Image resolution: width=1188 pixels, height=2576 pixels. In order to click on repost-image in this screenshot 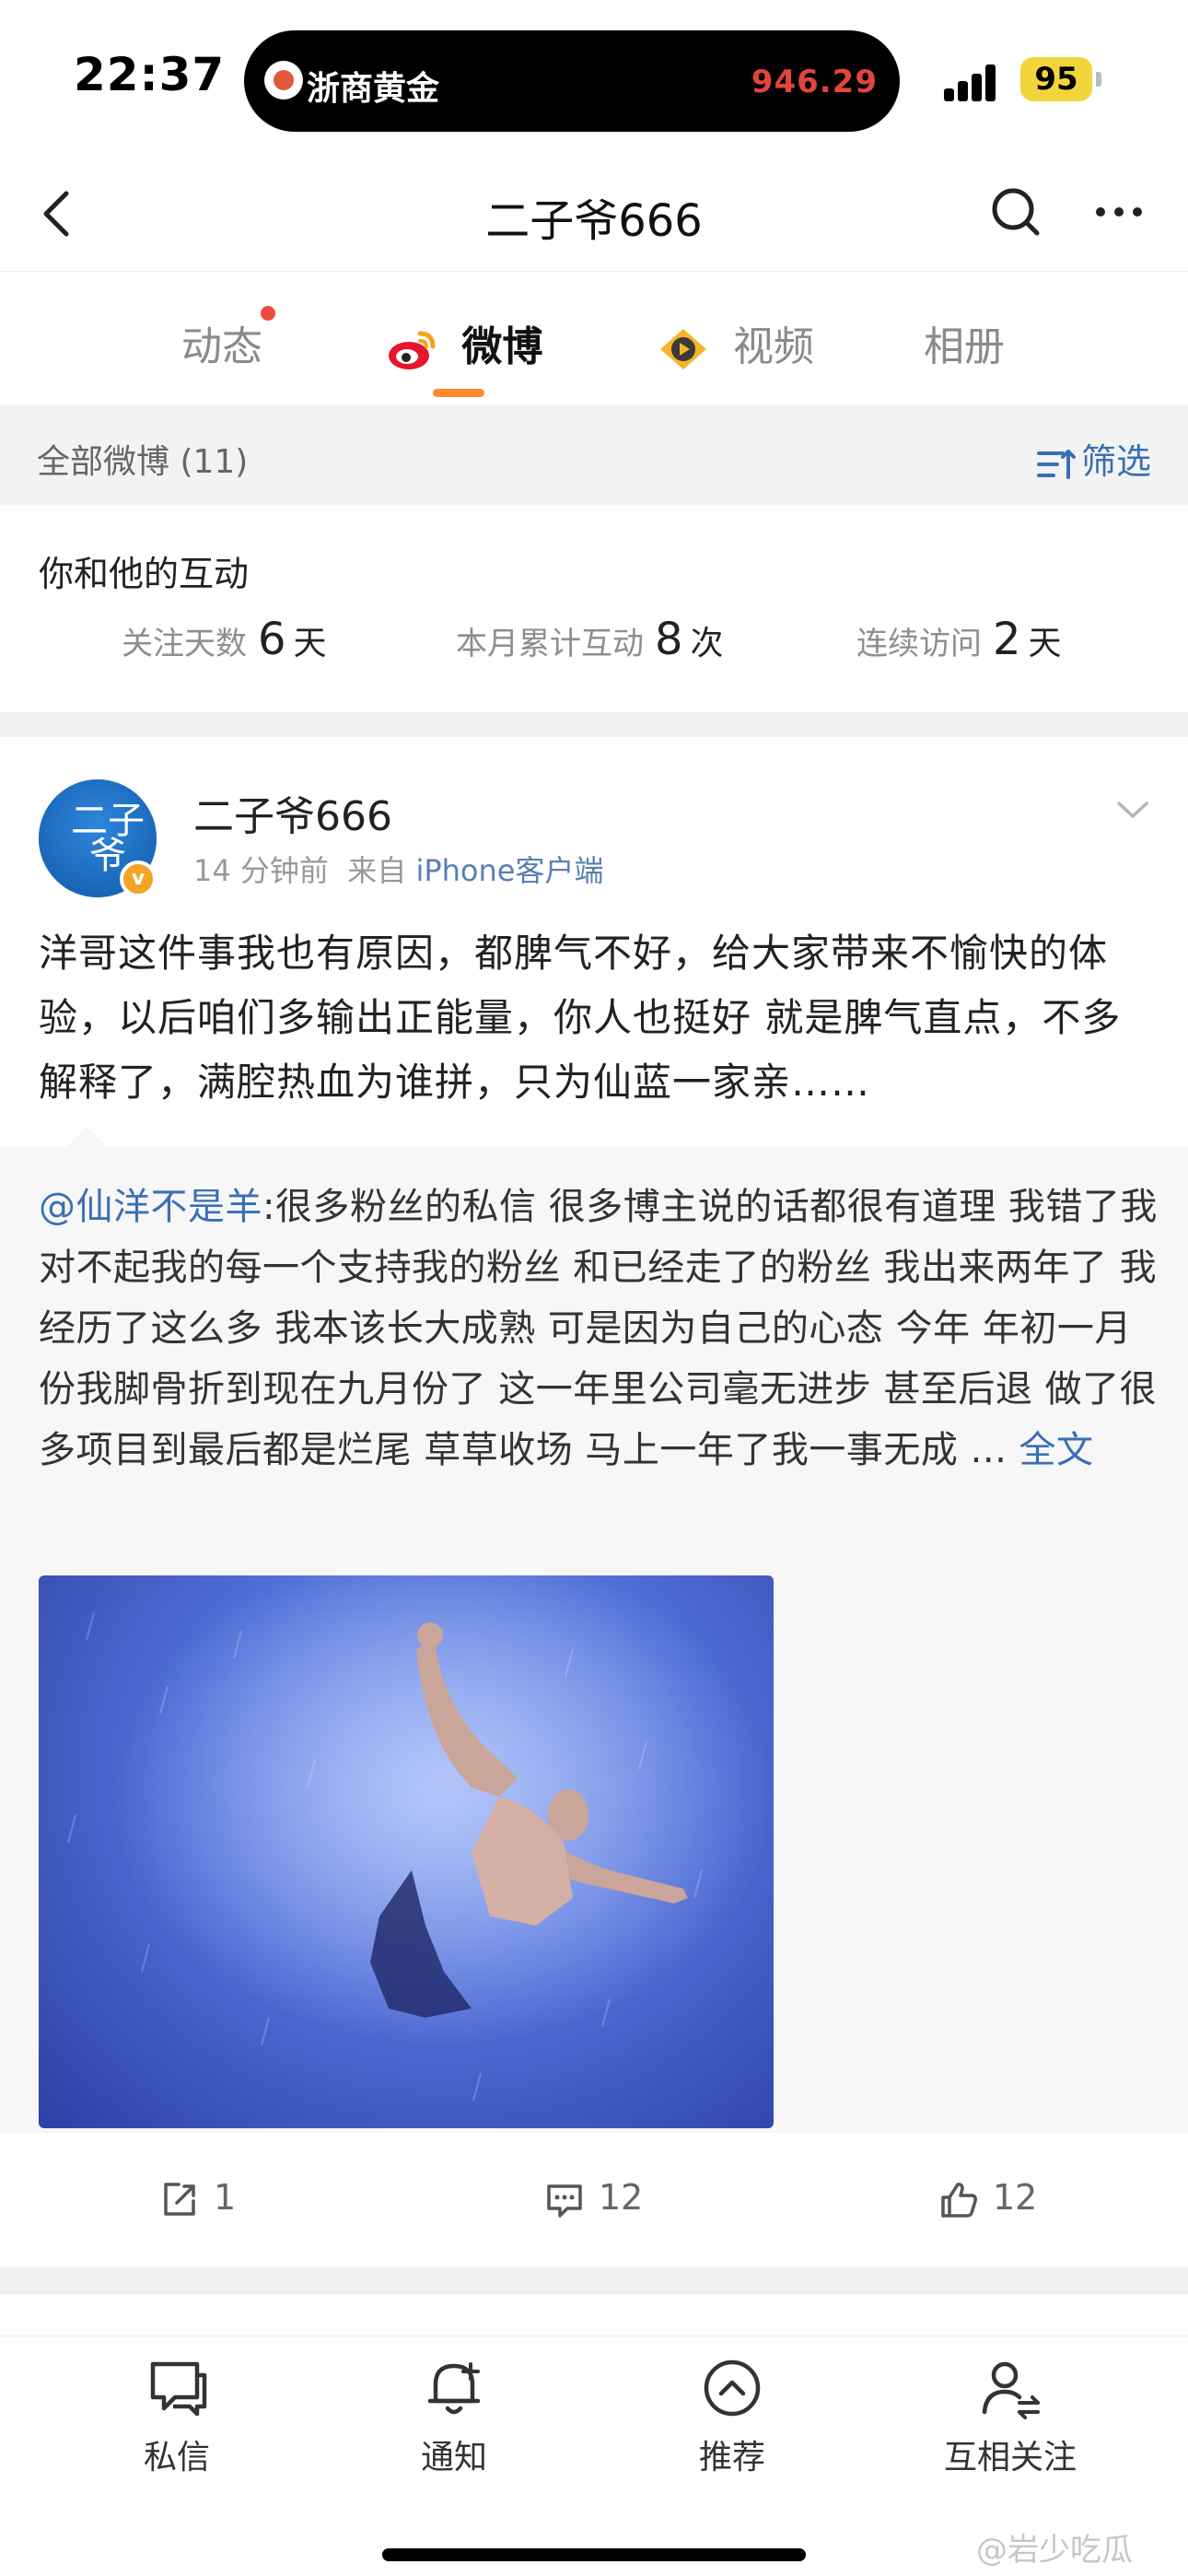, I will do `click(406, 1851)`.